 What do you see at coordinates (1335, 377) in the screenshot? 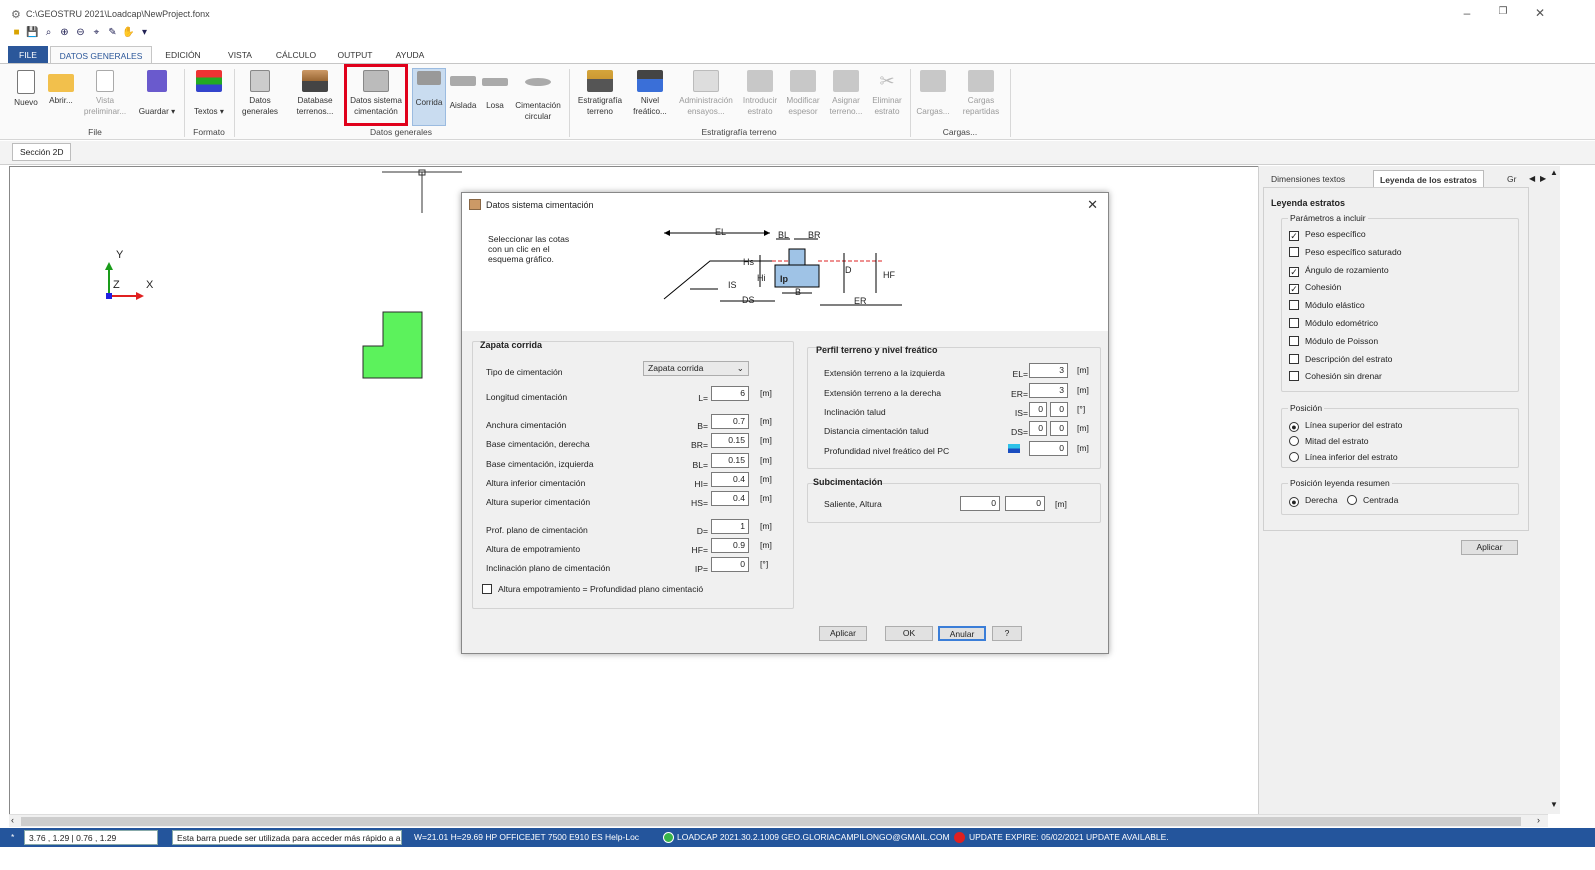
I see `param-checkbox: Cohesión sin drenar` at bounding box center [1335, 377].